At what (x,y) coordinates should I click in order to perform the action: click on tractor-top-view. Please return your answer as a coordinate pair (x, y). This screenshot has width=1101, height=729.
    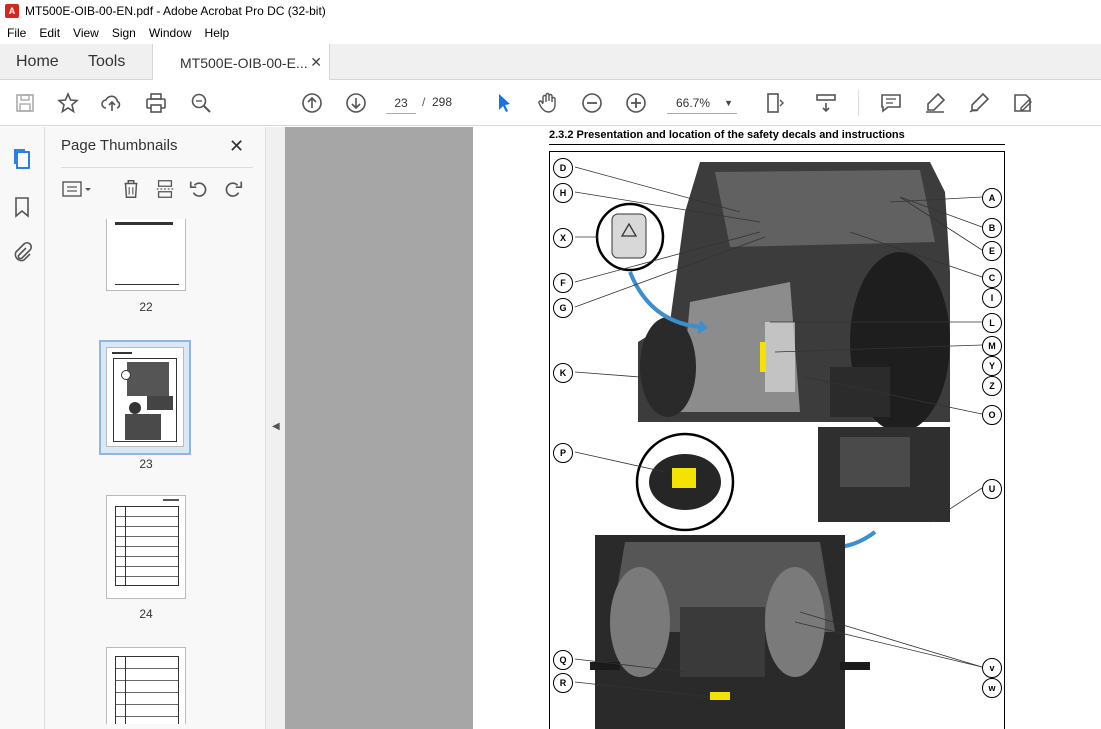
    Looking at the image, I should click on (794, 297).